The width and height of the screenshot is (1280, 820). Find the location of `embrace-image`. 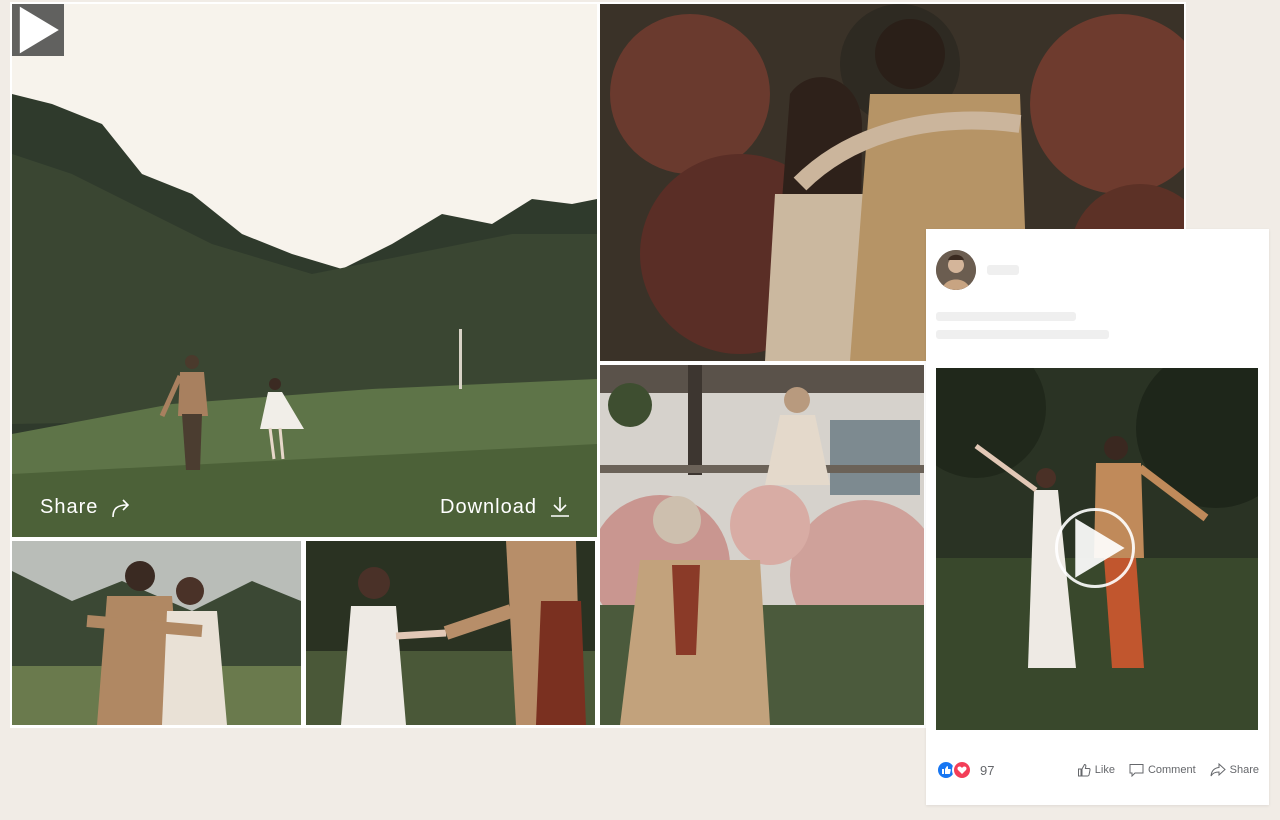

embrace-image is located at coordinates (156, 633).